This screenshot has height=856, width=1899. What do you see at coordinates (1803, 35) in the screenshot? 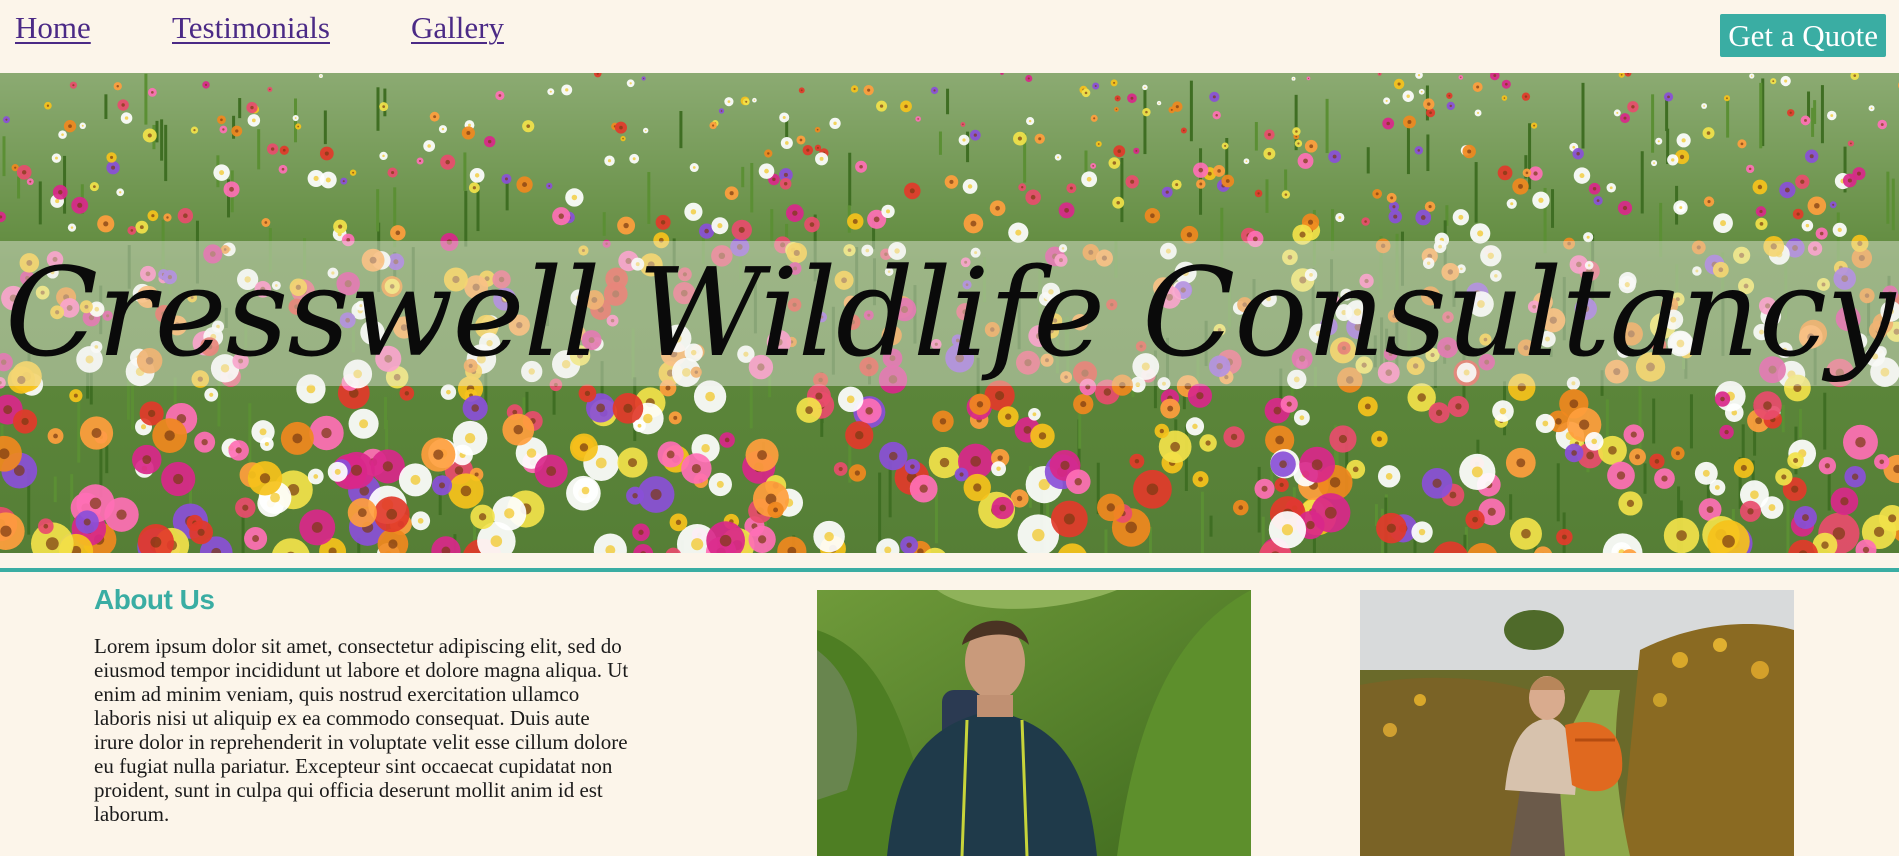
I see `get-a-quote-button: Get a Quote` at bounding box center [1803, 35].